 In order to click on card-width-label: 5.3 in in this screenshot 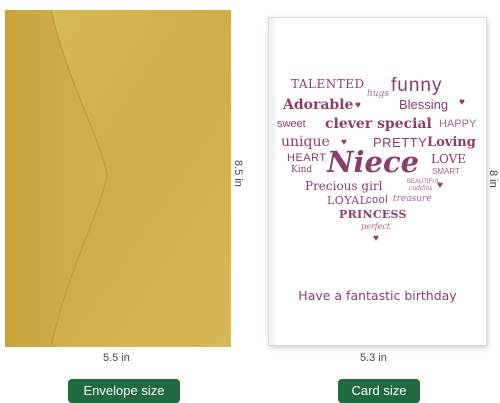, I will do `click(373, 358)`.